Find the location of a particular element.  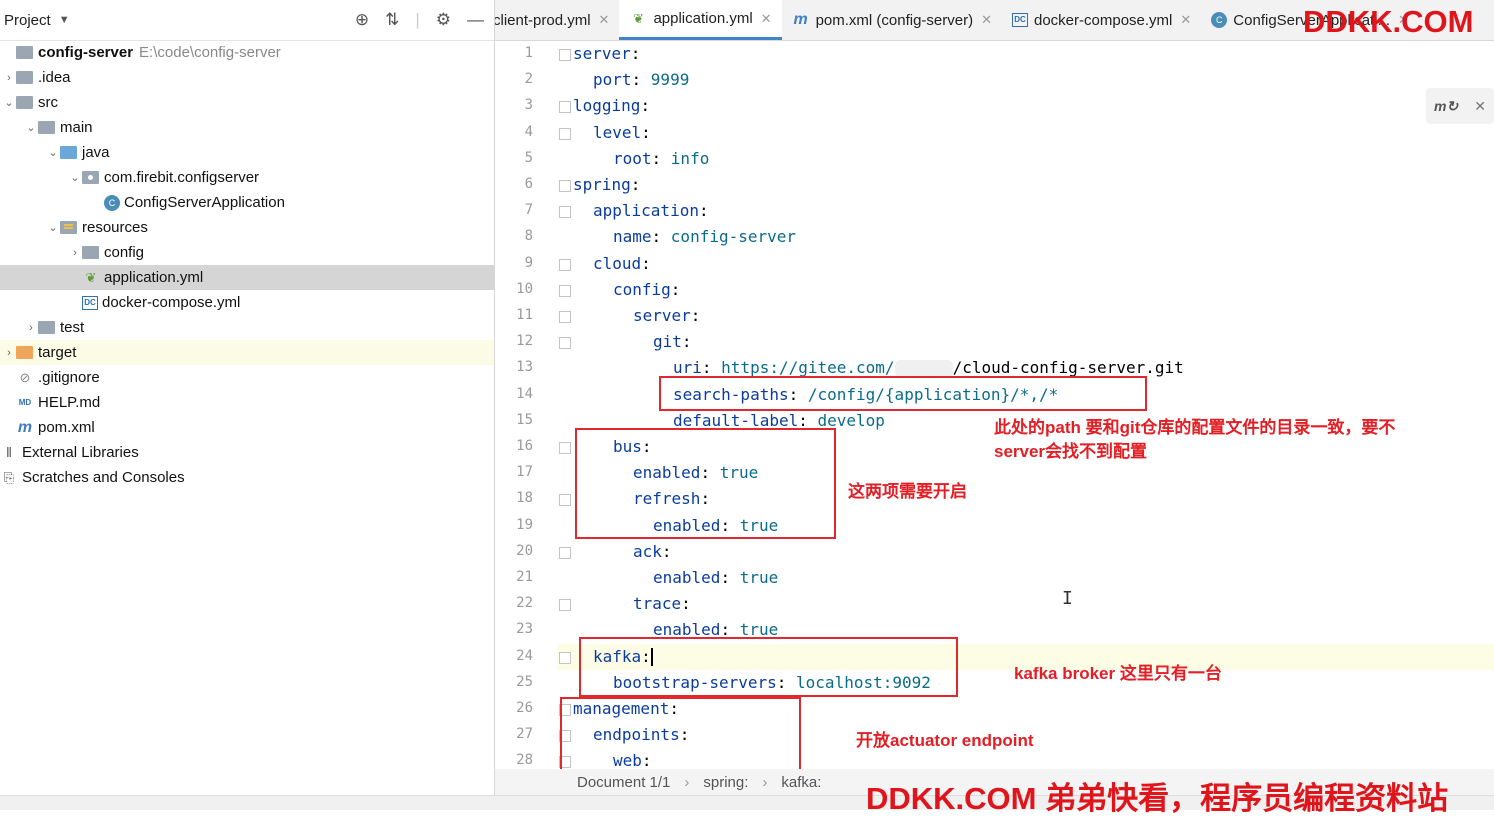

bus-highlight-box is located at coordinates (705, 483).